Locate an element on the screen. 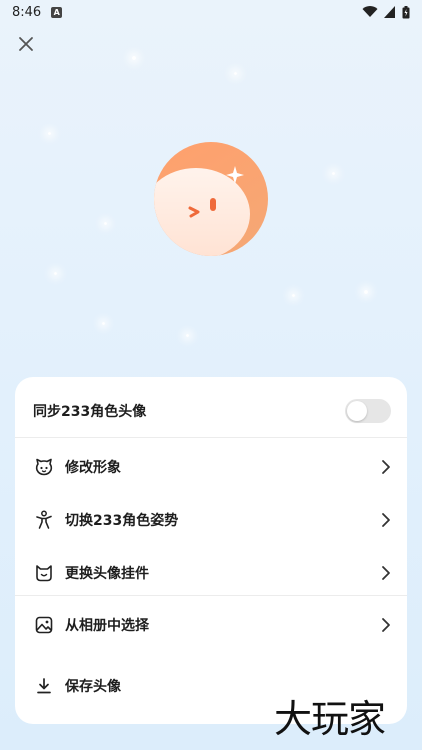 The image size is (422, 750). battery-icon is located at coordinates (406, 11).